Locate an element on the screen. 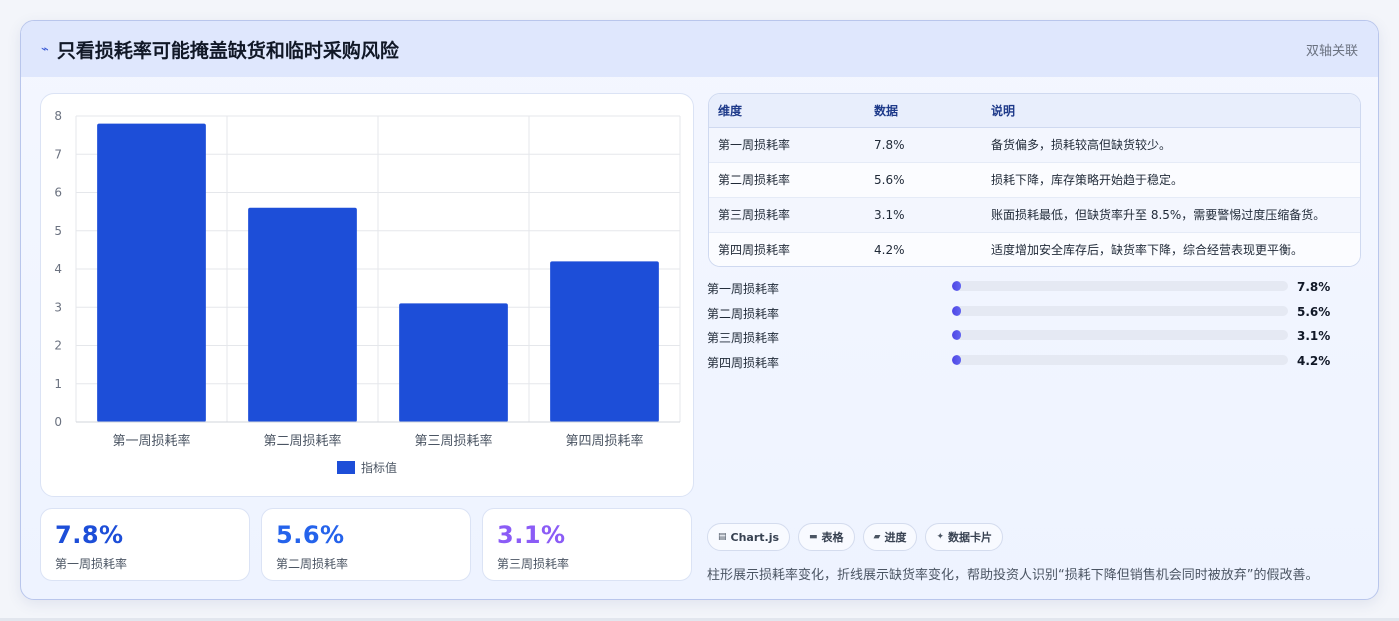 Image resolution: width=1399 pixels, height=621 pixels. table-icon: ▬ is located at coordinates (813, 537).